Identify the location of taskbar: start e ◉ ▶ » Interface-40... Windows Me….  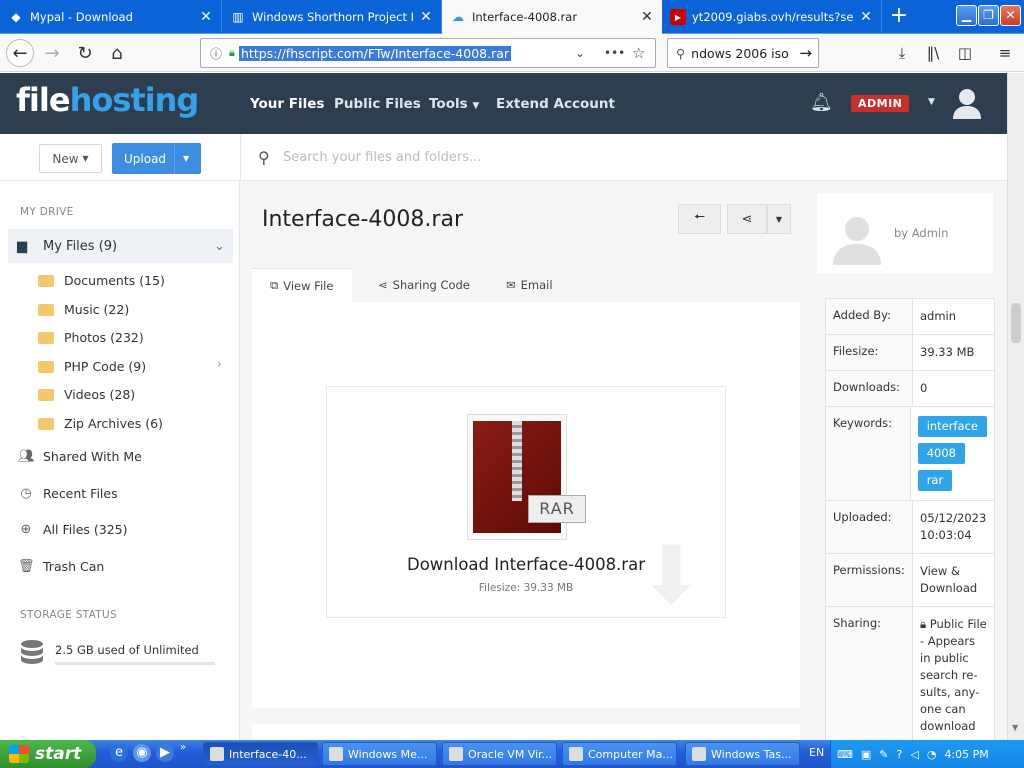
(512, 754).